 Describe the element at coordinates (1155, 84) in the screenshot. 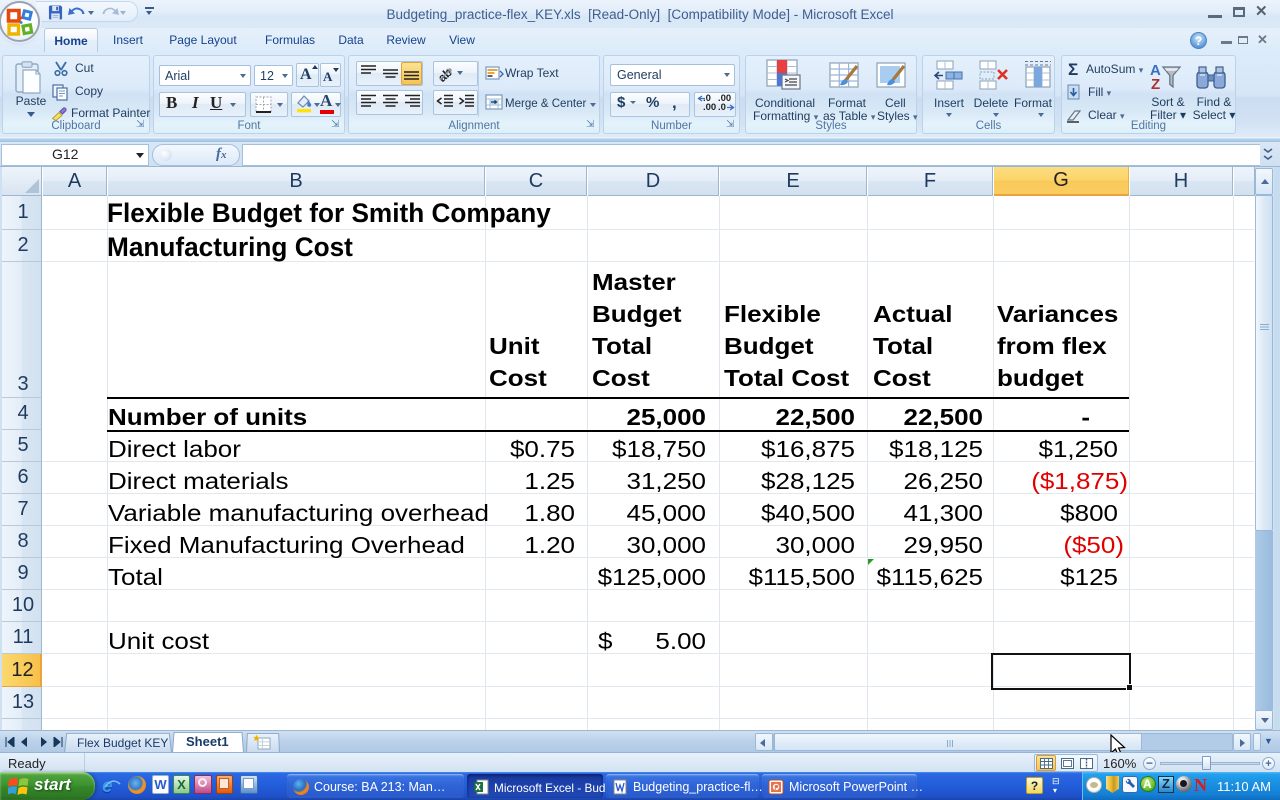

I see `svg-text: Z` at that location.